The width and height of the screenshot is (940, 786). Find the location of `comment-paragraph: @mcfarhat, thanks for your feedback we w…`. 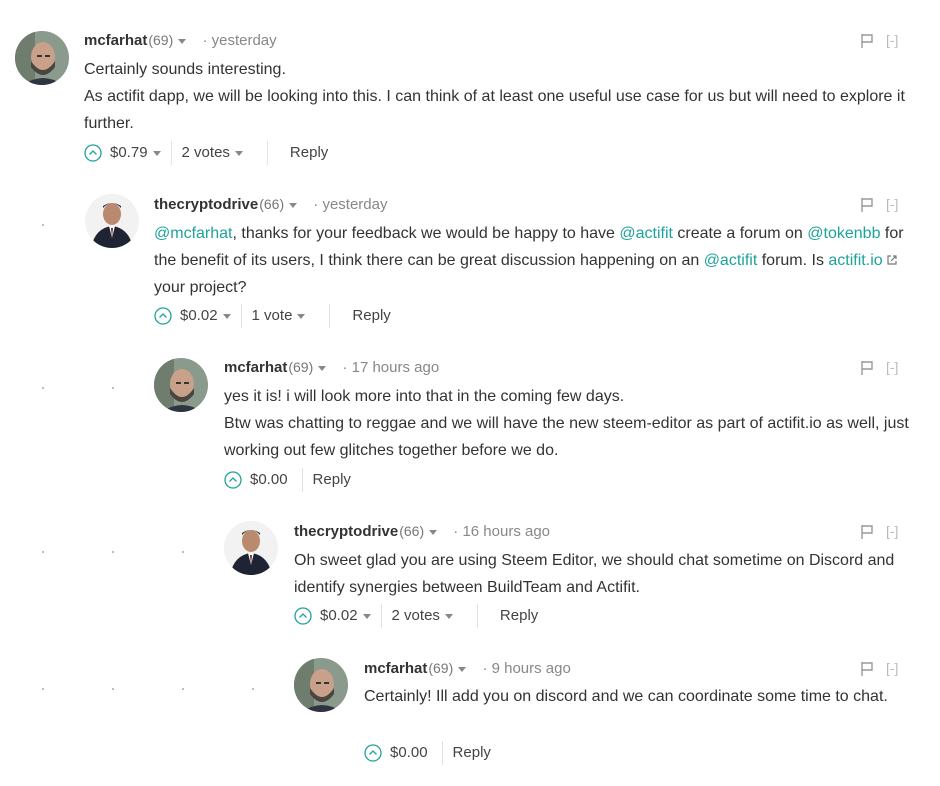

comment-paragraph: @mcfarhat, thanks for your feedback we w… is located at coordinates (534, 260).